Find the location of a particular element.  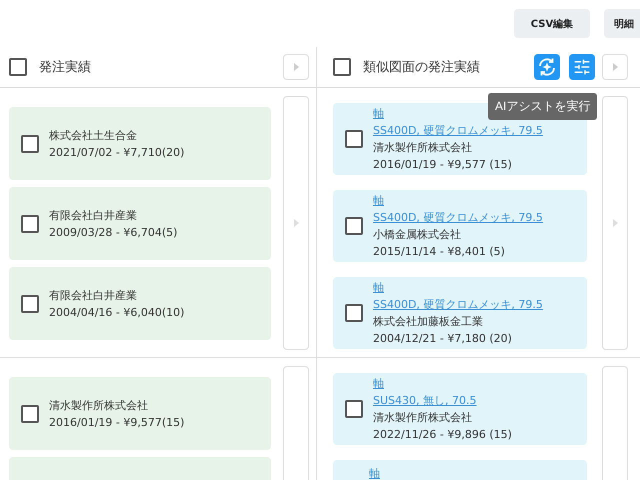

section-title: 類似図面の発注実績 is located at coordinates (422, 67).